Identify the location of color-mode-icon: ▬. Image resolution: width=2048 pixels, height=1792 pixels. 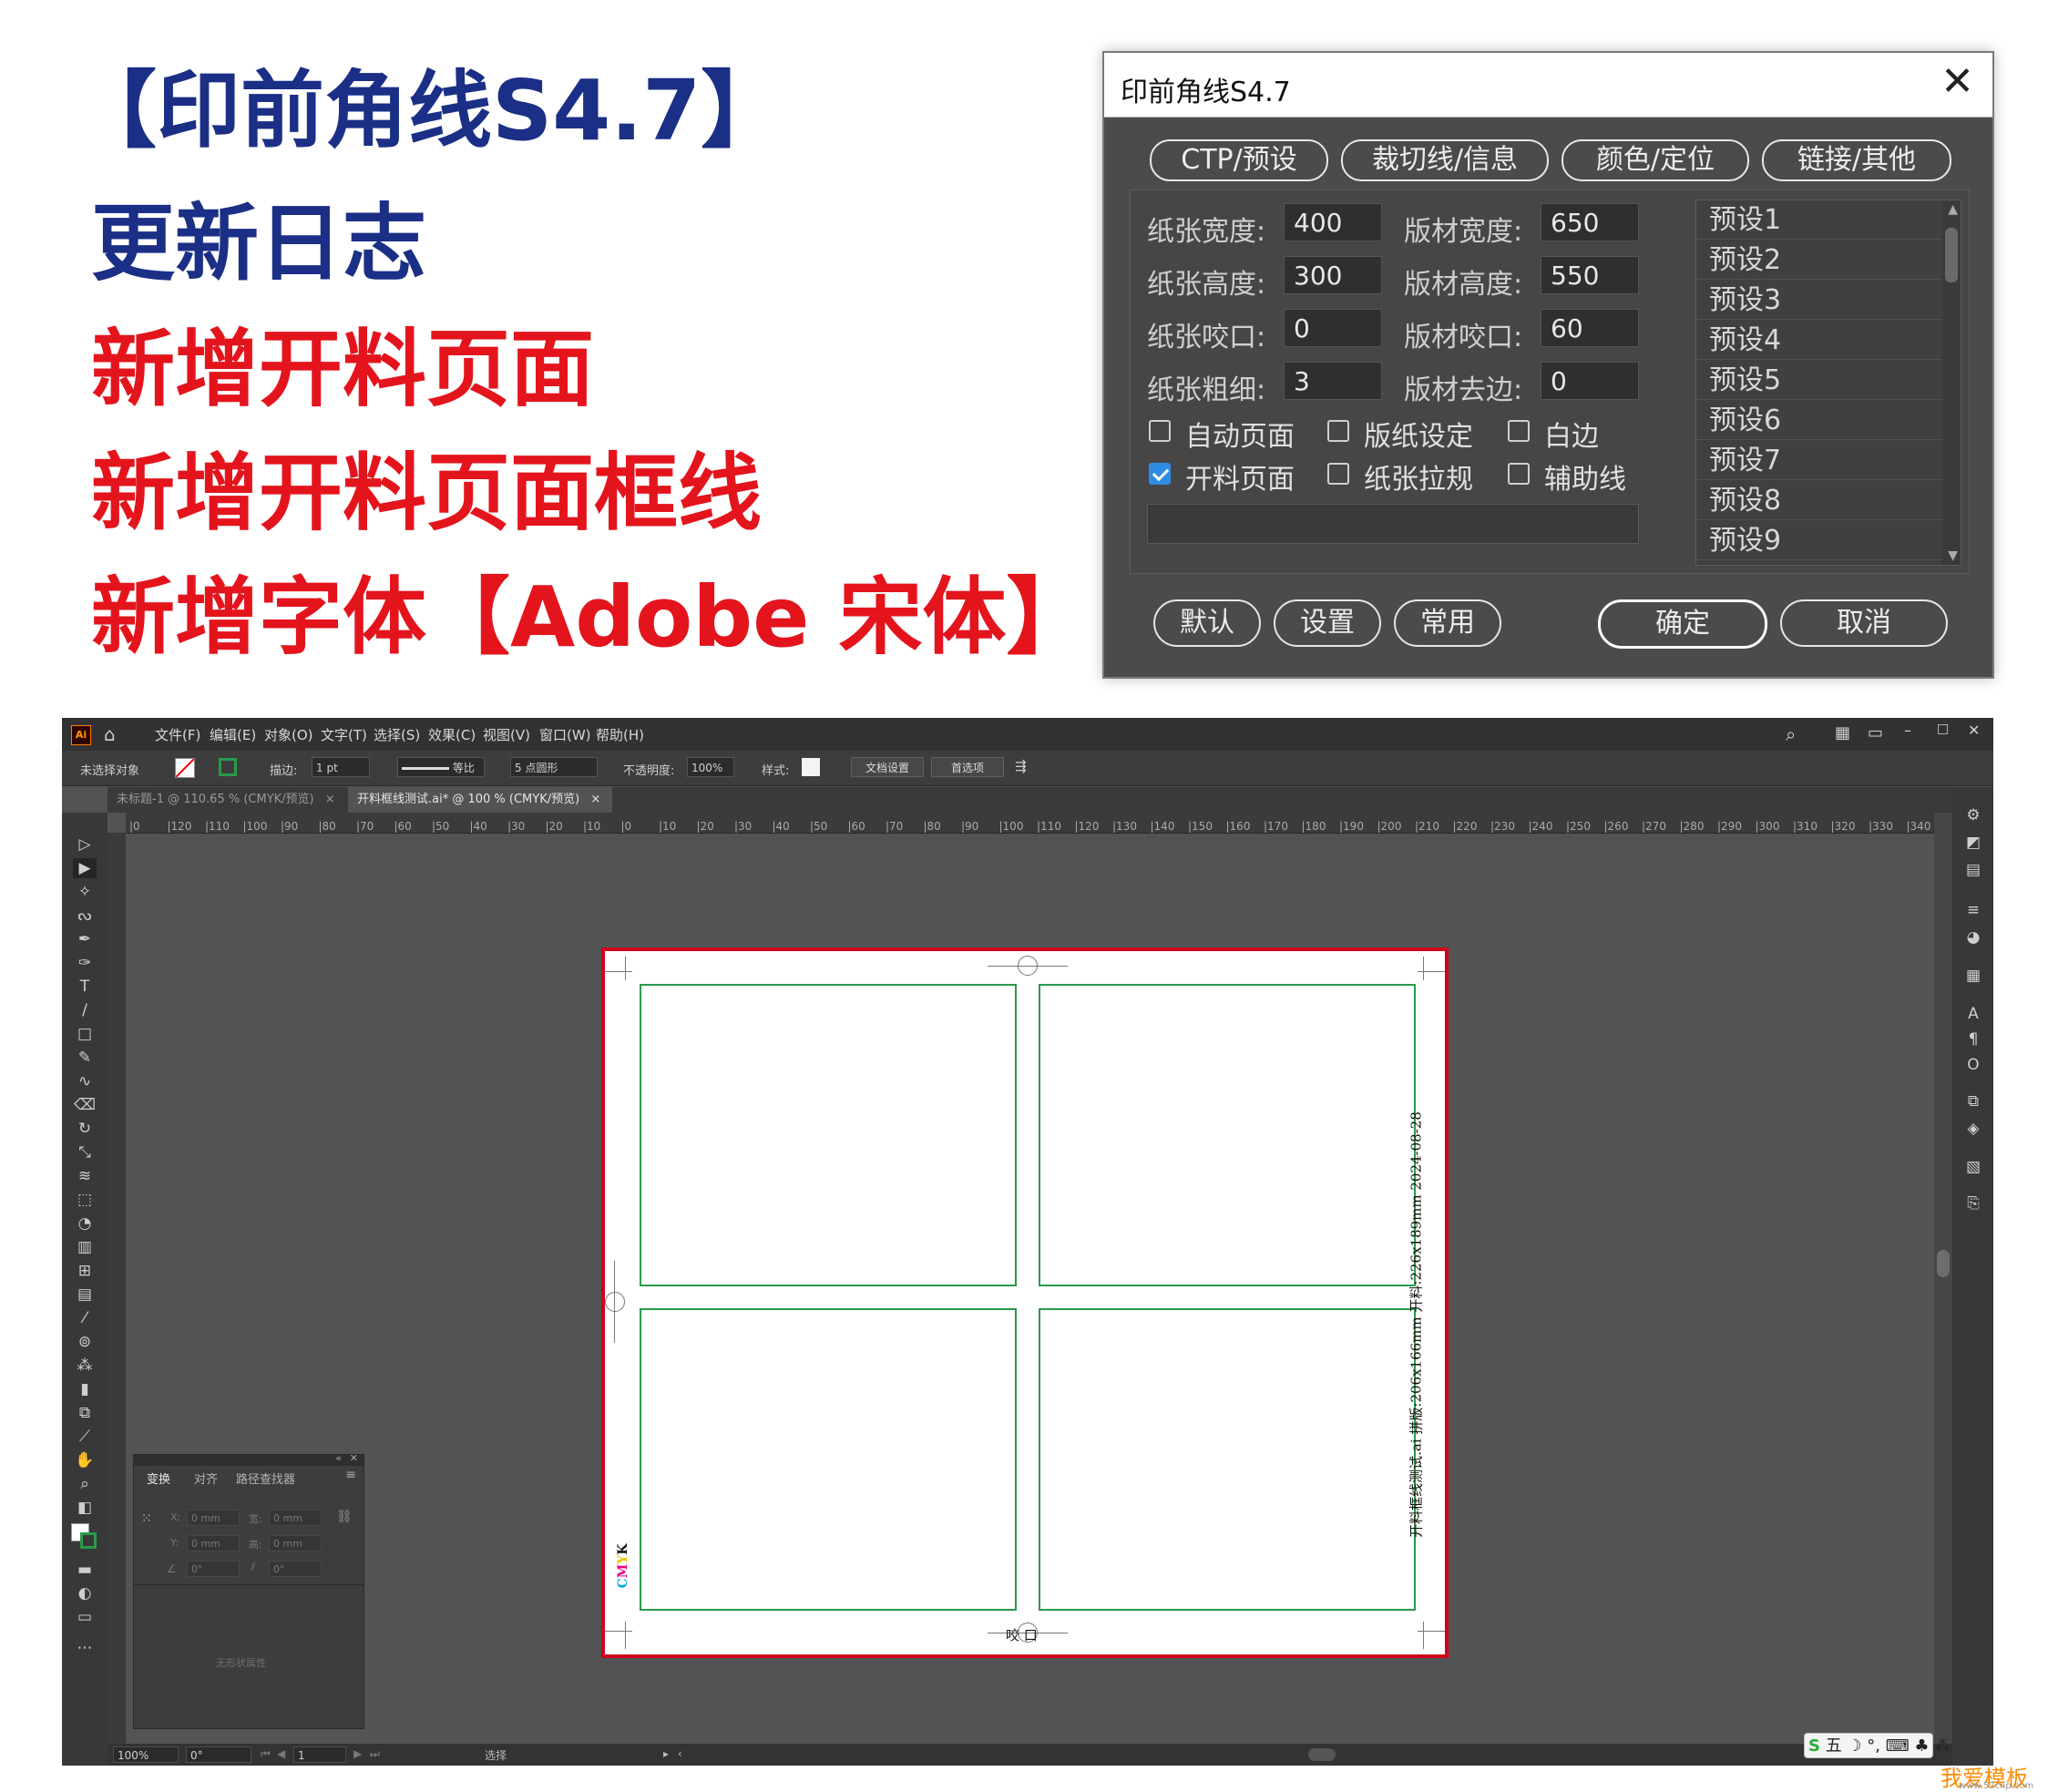
(85, 1570).